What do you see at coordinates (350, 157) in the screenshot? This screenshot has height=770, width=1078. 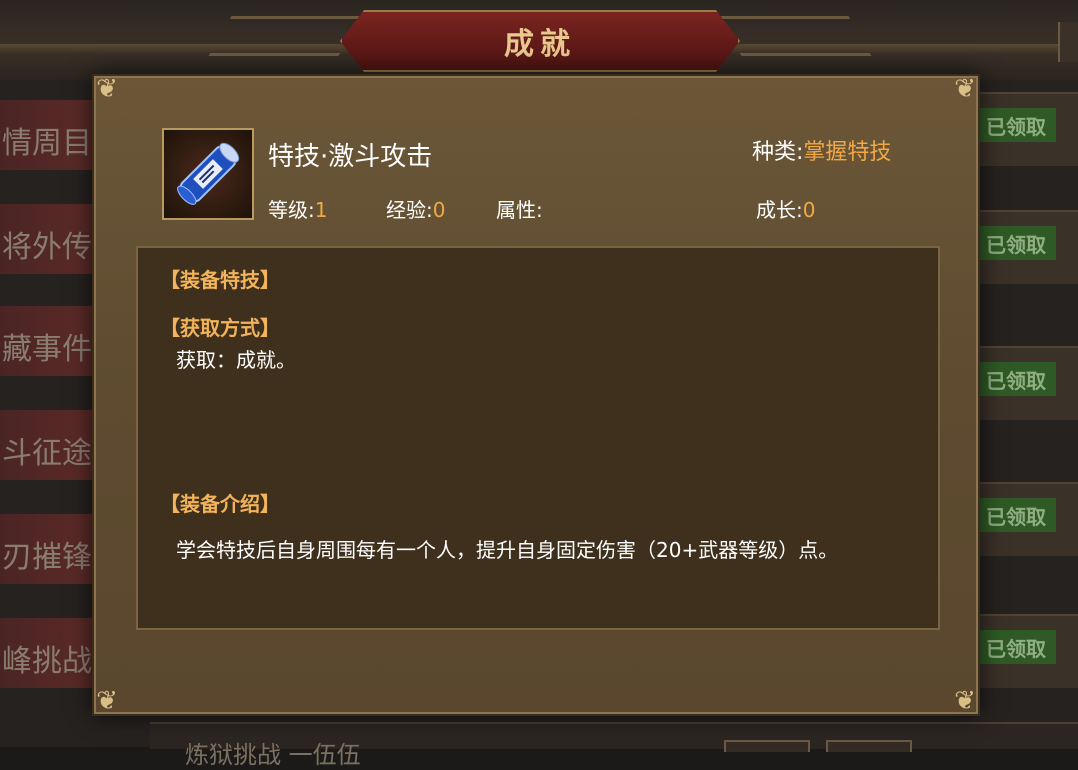 I see `skill-name: 特技·激斗攻击` at bounding box center [350, 157].